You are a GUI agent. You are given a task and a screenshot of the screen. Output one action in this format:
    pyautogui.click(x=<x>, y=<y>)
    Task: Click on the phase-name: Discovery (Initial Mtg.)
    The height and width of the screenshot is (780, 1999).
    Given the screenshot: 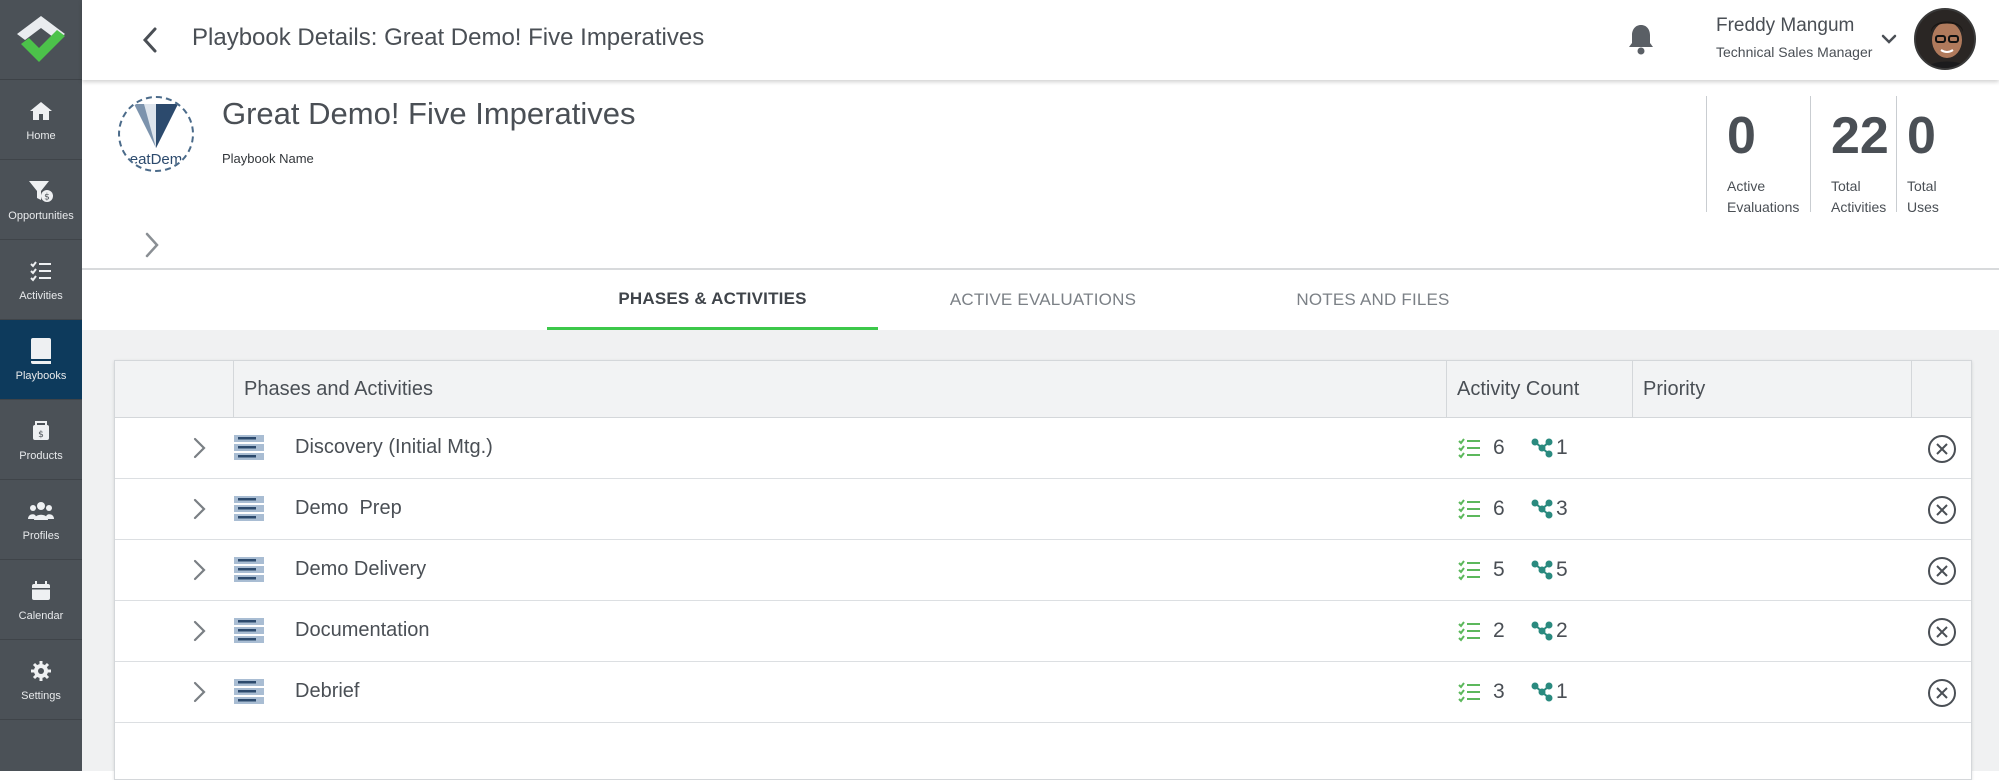 What is the action you would take?
    pyautogui.click(x=394, y=447)
    